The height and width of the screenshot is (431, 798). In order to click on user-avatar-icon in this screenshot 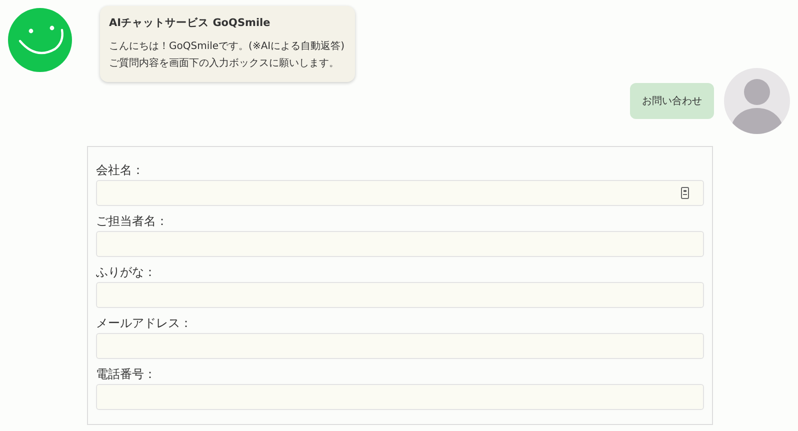, I will do `click(757, 101)`.